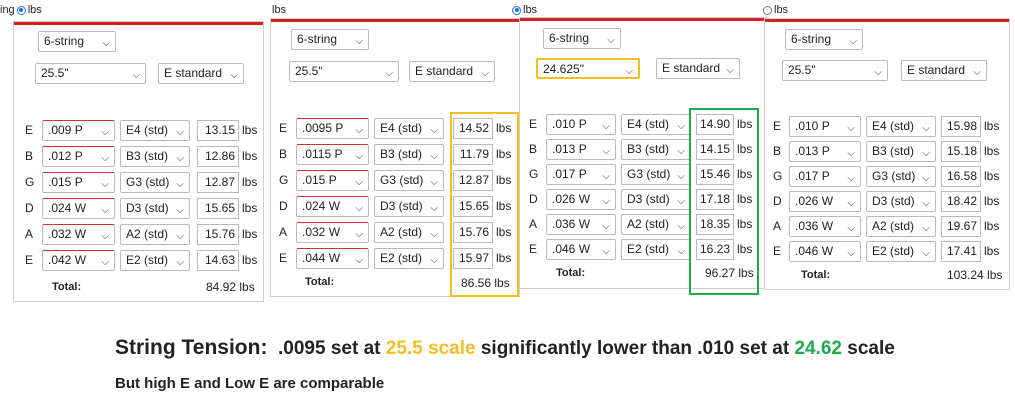  I want to click on gauge-select: .012 P ⌵, so click(78, 156).